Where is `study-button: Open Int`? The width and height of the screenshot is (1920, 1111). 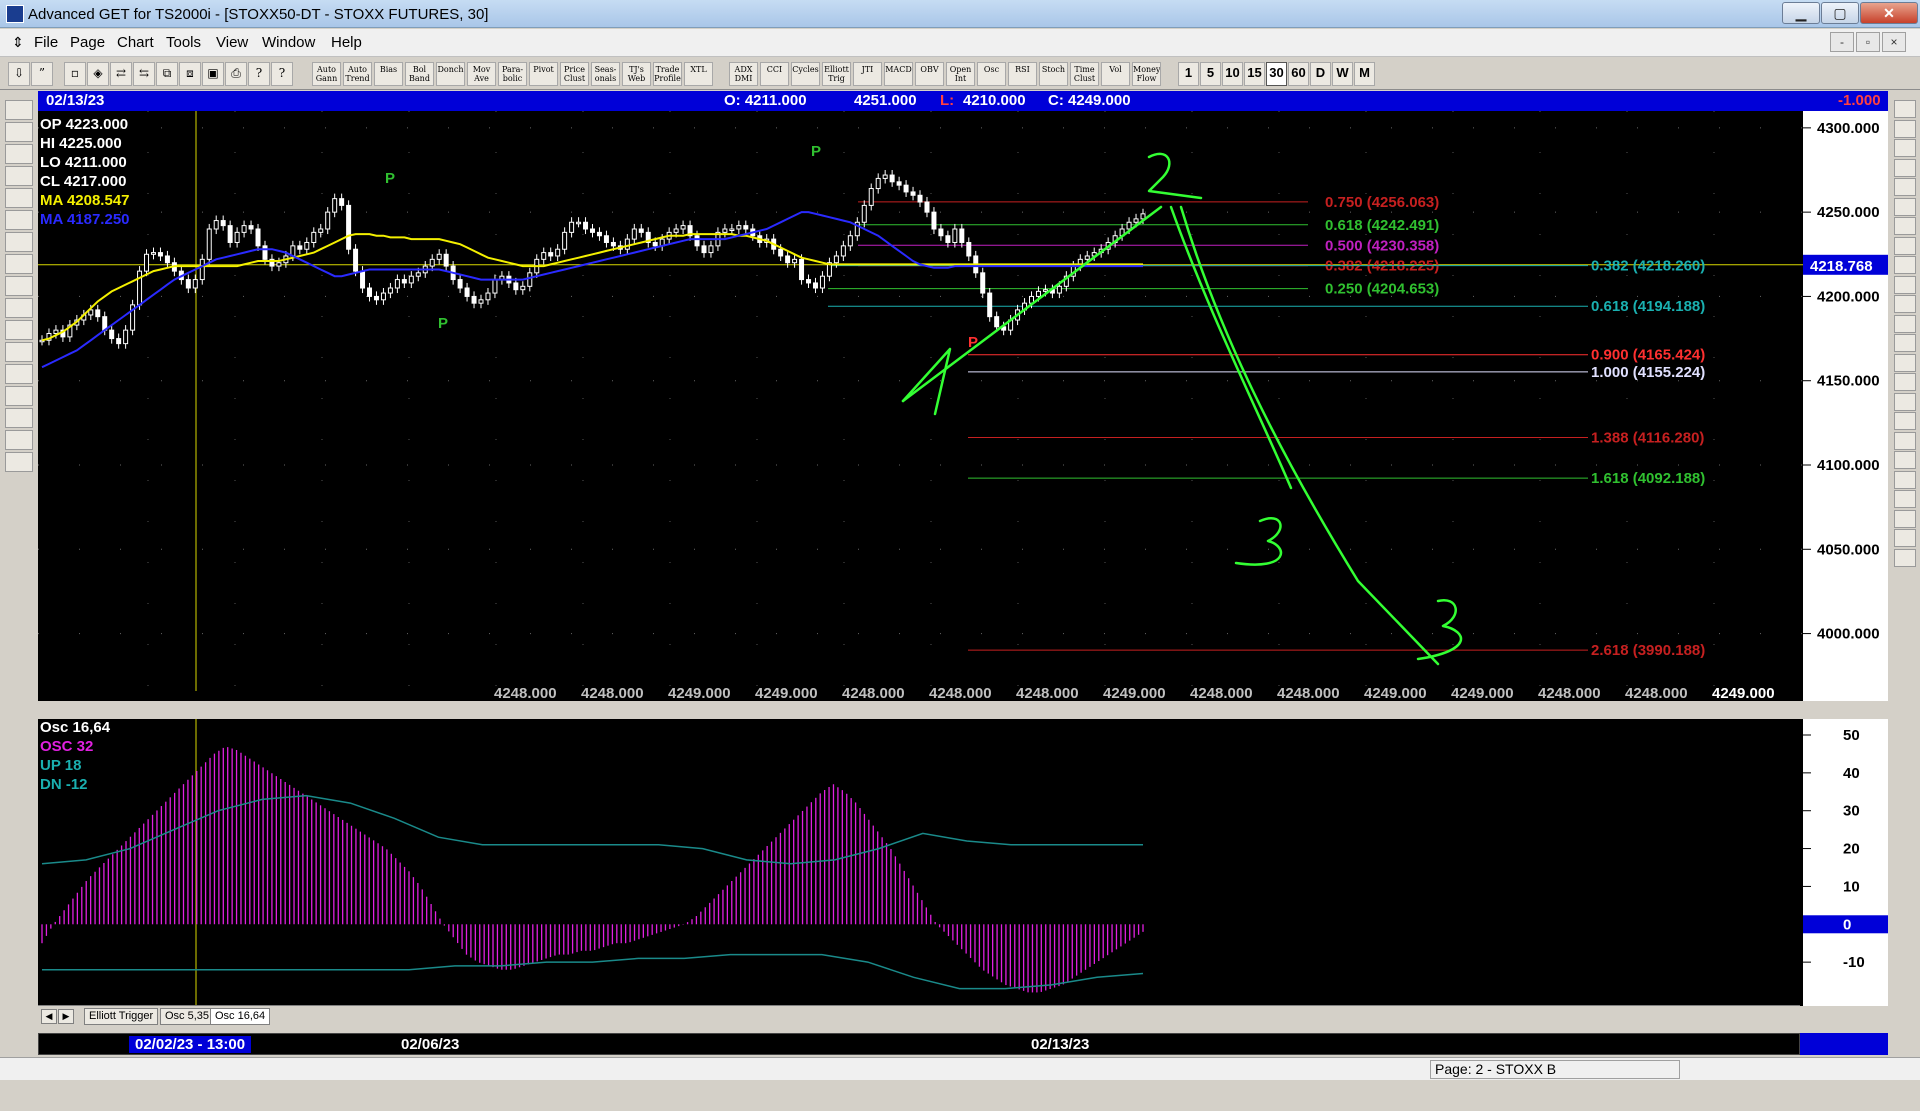
study-button: Open Int is located at coordinates (960, 74).